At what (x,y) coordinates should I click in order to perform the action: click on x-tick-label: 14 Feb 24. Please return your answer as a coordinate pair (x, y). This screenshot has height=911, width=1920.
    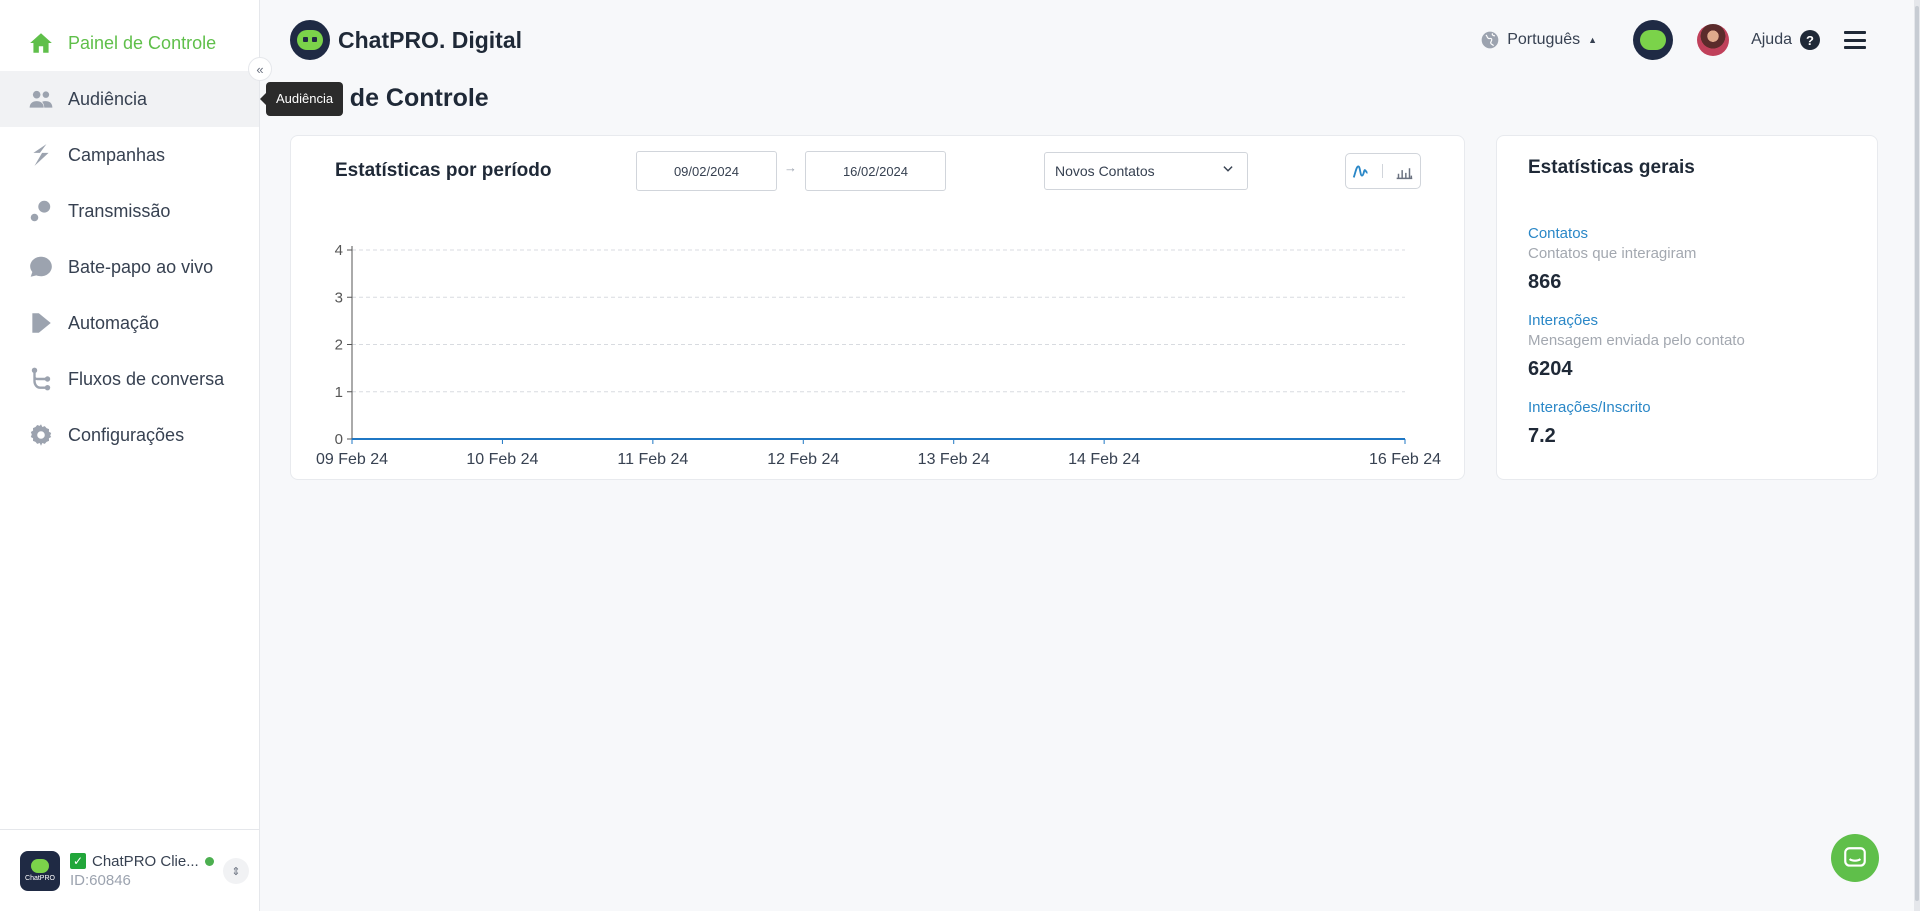
    Looking at the image, I should click on (1104, 459).